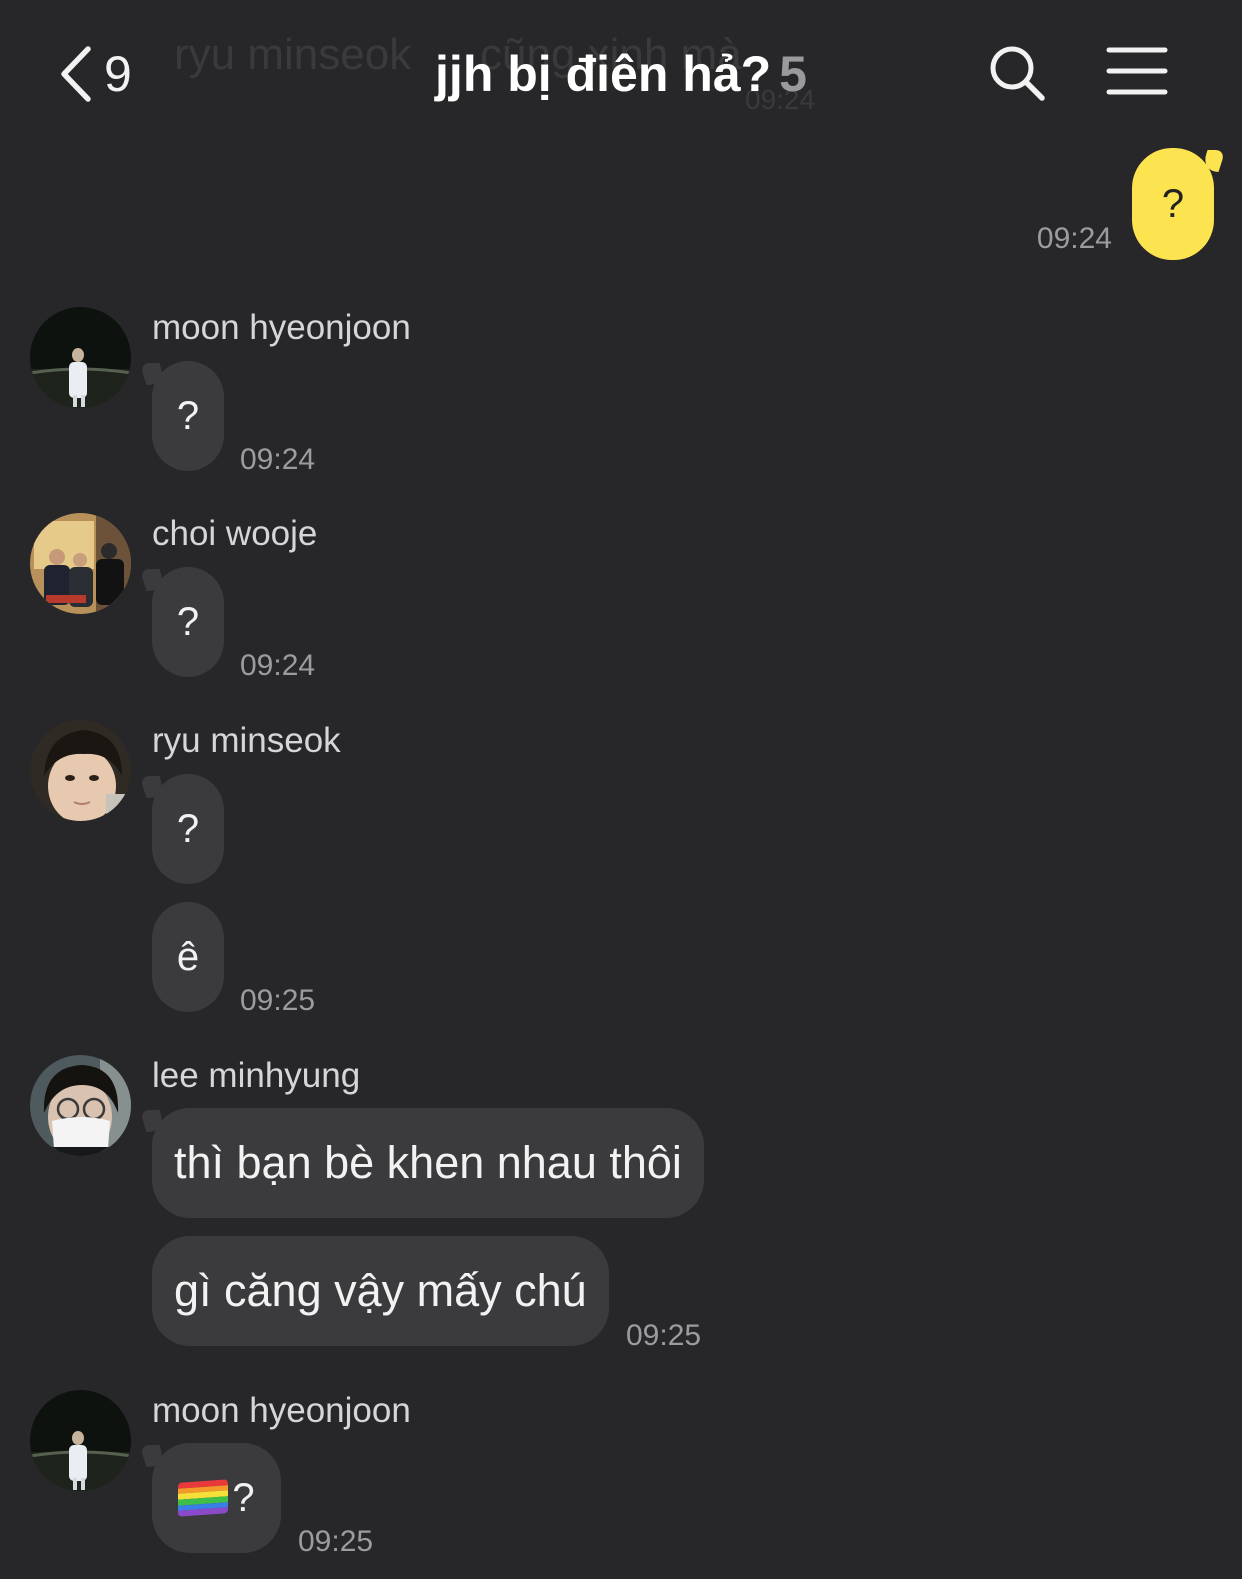  I want to click on sender-name: ryu minseok, so click(246, 740).